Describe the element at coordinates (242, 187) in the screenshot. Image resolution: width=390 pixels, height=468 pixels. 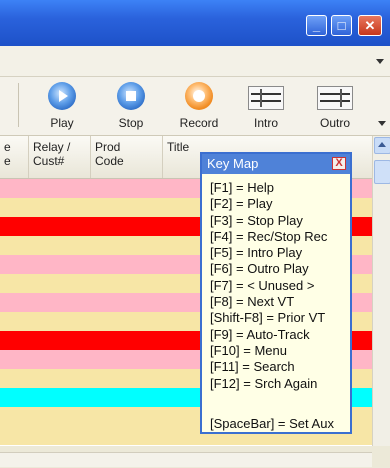
I see `key-map-item: [F1] = Help` at that location.